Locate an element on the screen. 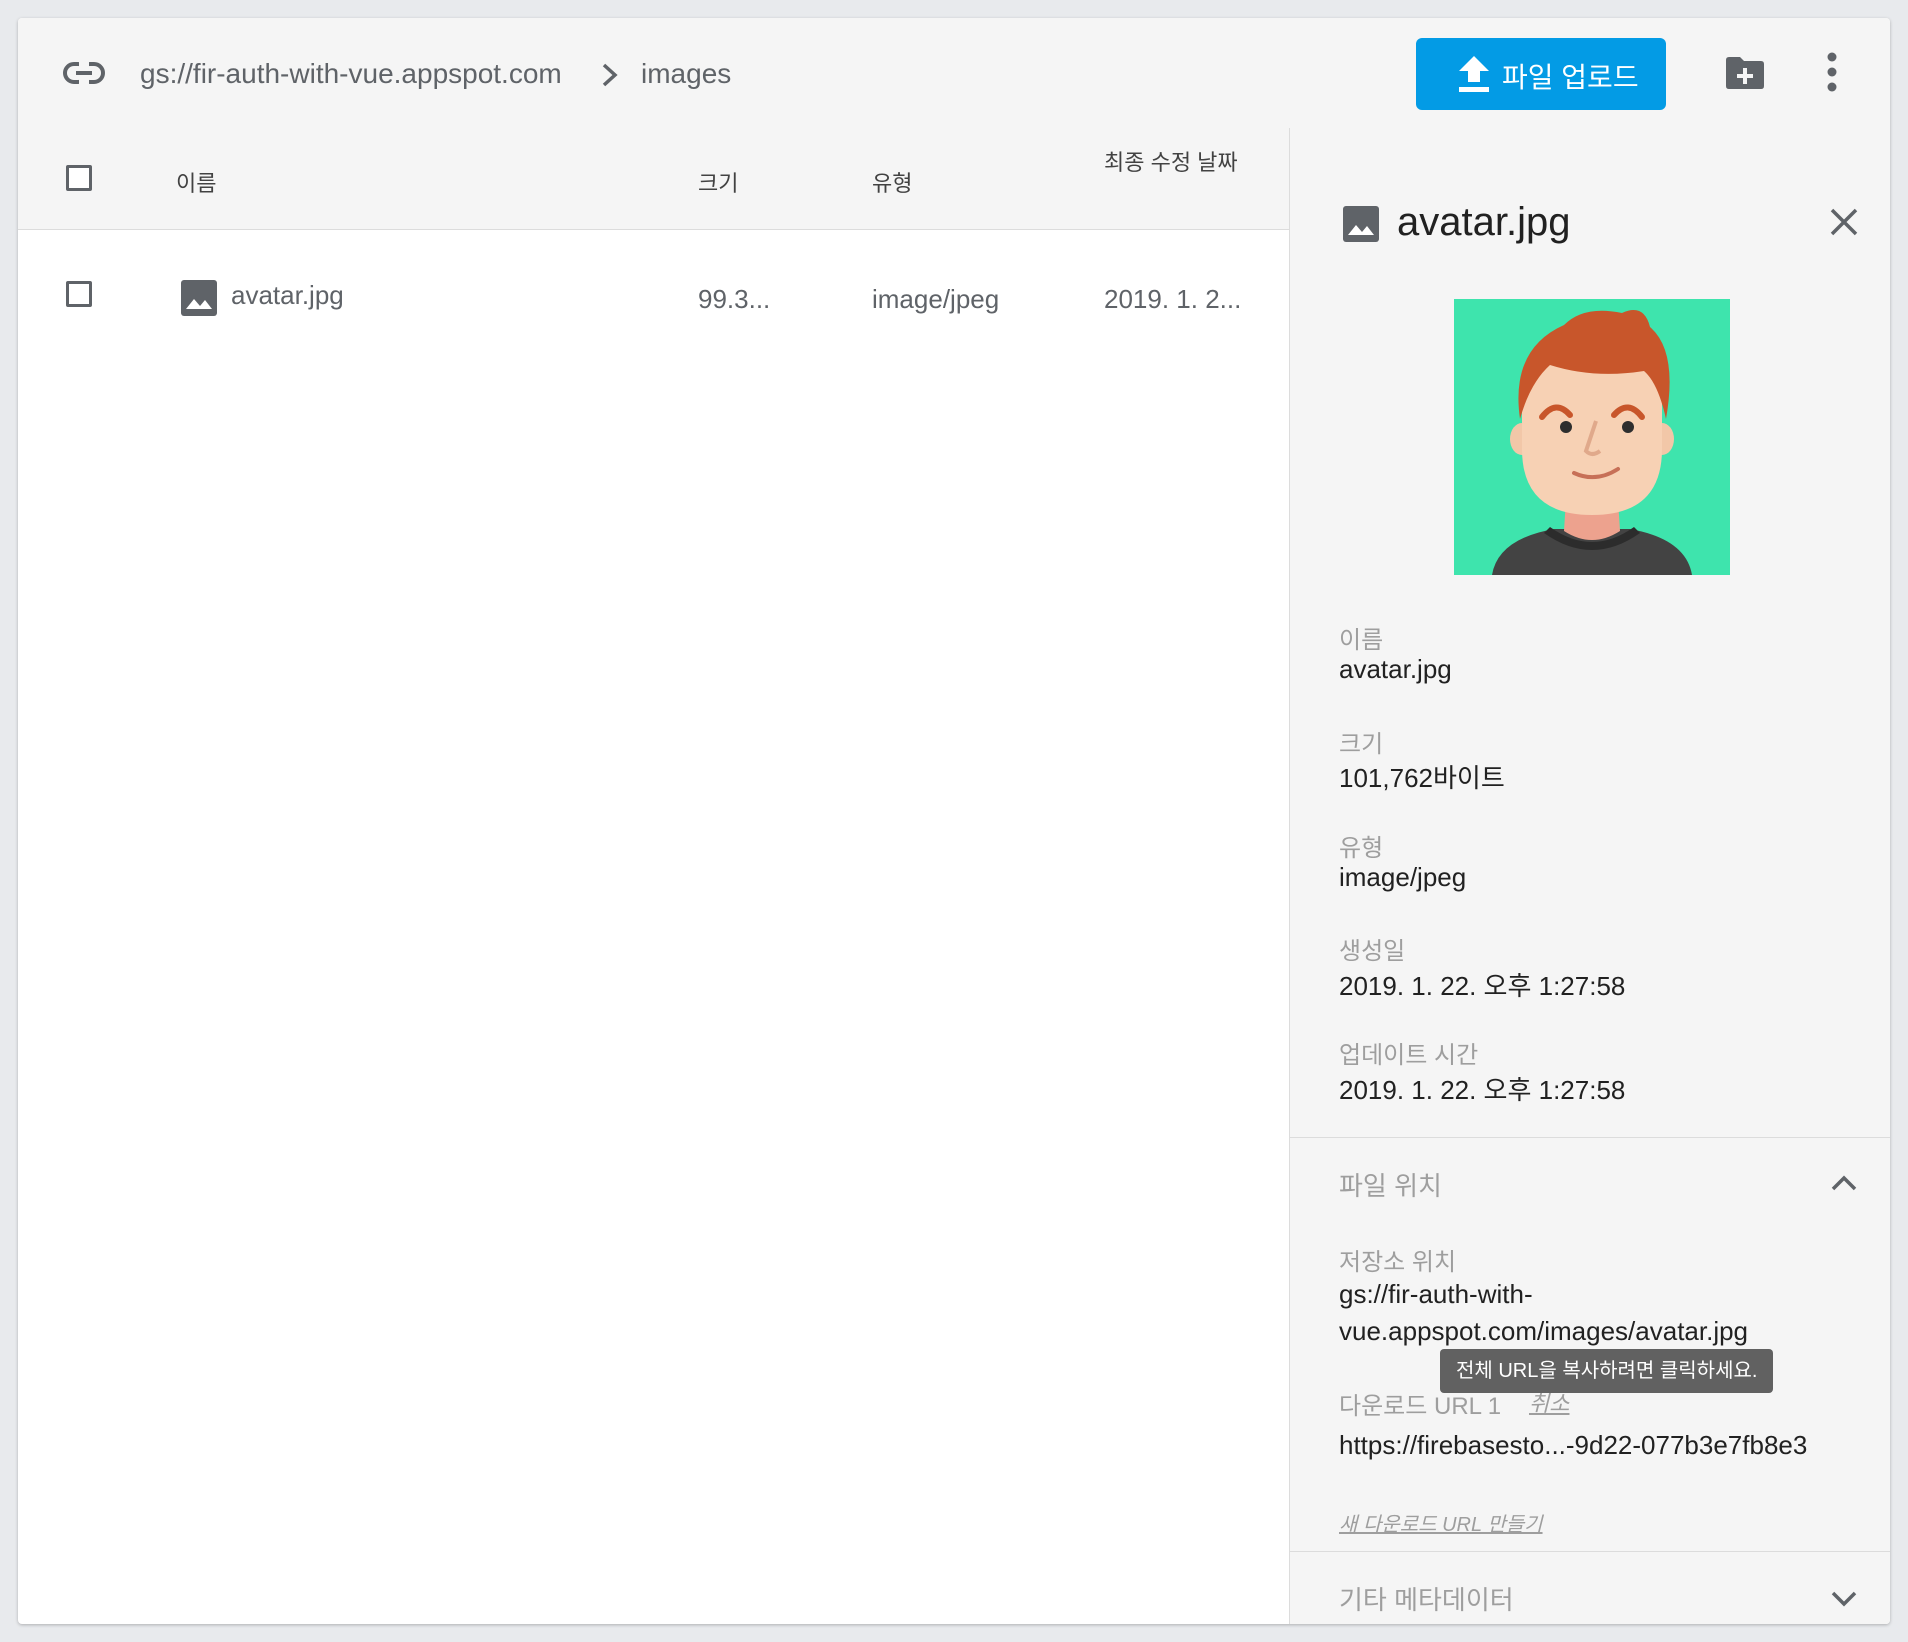 This screenshot has width=1908, height=1642. copy-url-tooltip: 전체 URL을 복사하려면 클릭하세요. is located at coordinates (1607, 1371).